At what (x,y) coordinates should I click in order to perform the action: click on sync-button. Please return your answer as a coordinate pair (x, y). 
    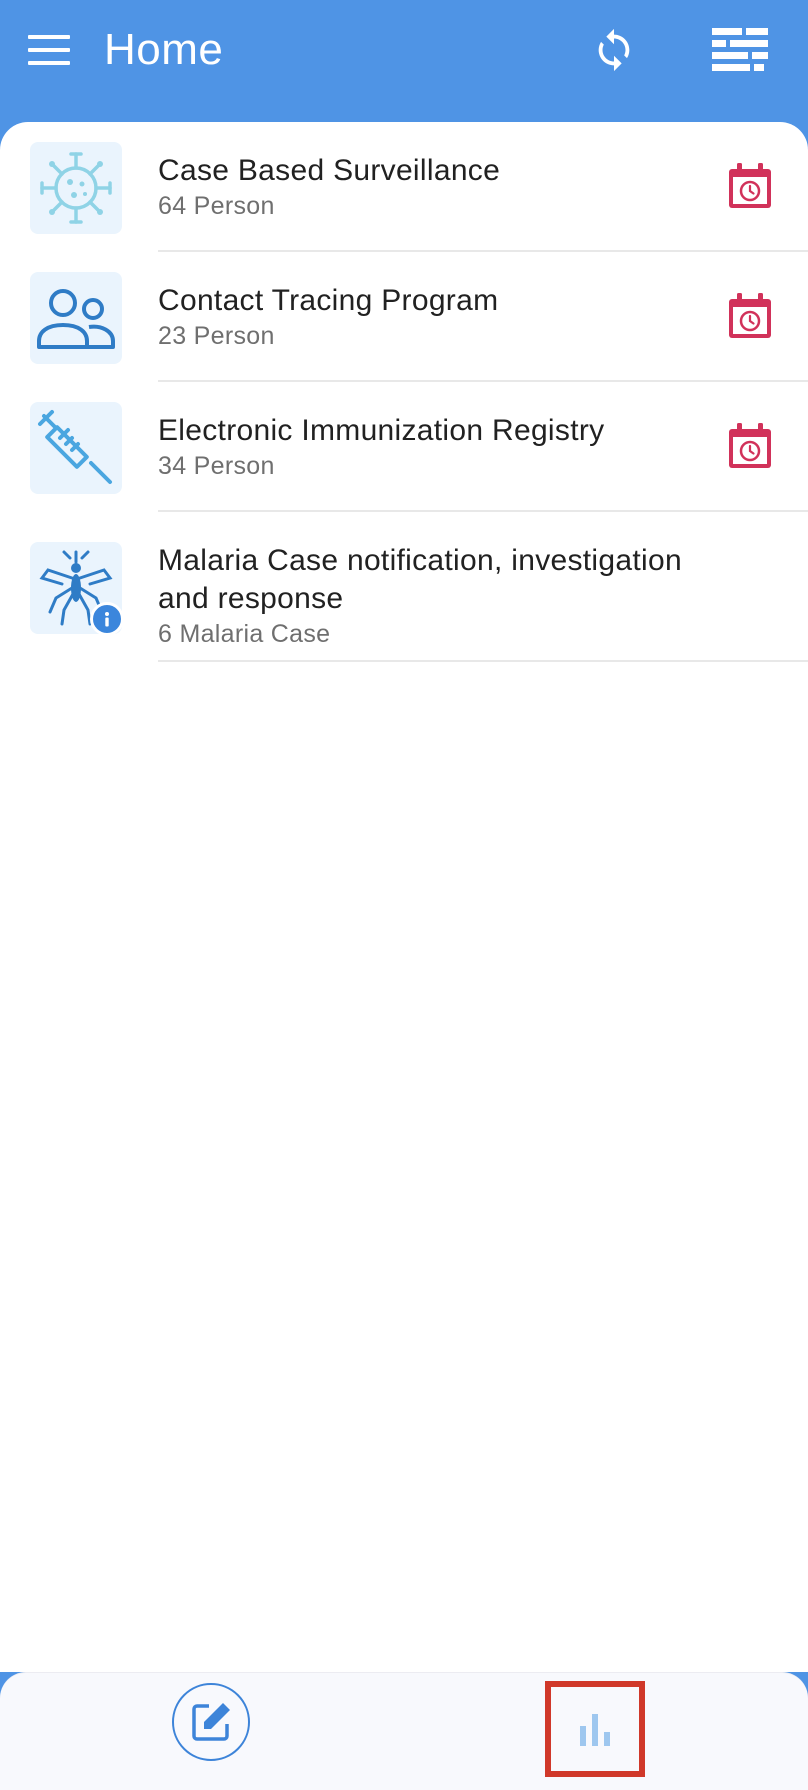
    Looking at the image, I should click on (614, 50).